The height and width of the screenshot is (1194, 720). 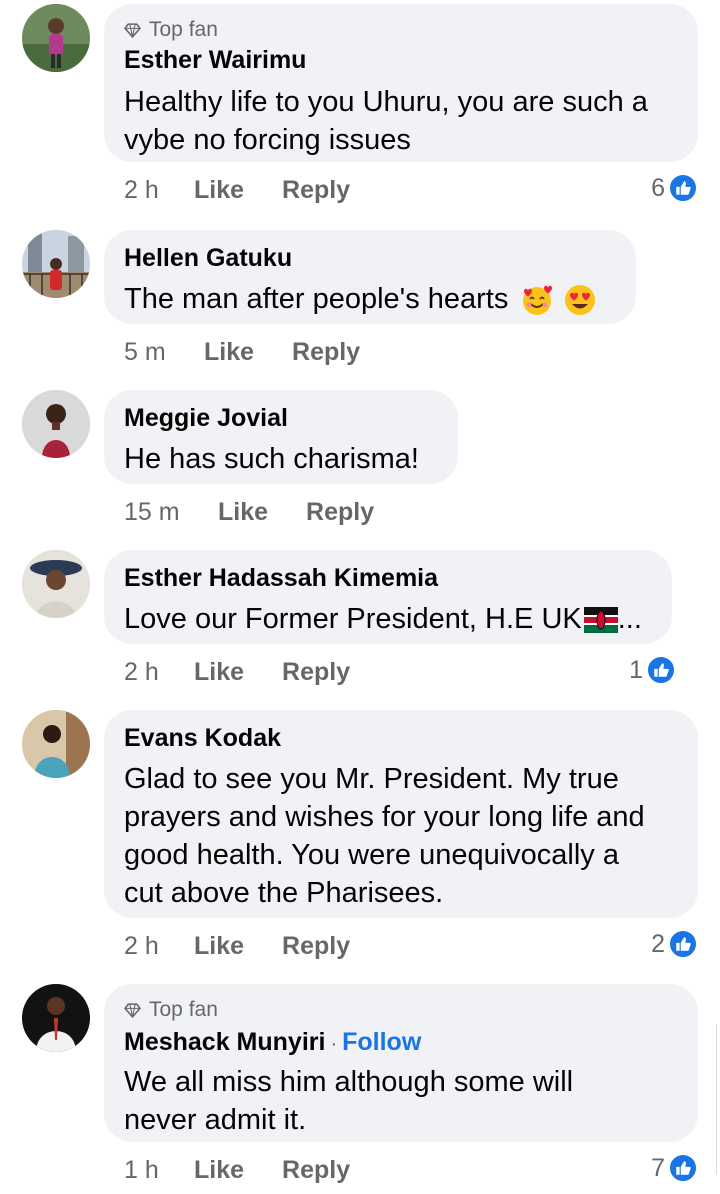 What do you see at coordinates (349, 1082) in the screenshot?
I see `comment-text-line: We all miss him although some will` at bounding box center [349, 1082].